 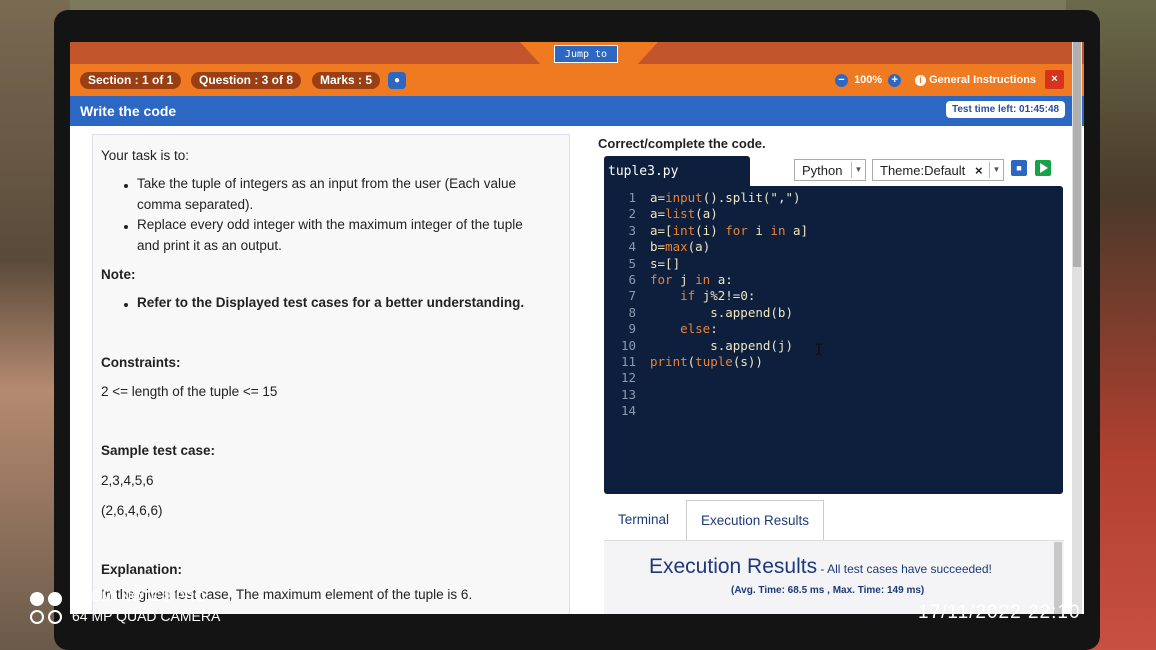 What do you see at coordinates (895, 80) in the screenshot?
I see `zoom-in-icon: +` at bounding box center [895, 80].